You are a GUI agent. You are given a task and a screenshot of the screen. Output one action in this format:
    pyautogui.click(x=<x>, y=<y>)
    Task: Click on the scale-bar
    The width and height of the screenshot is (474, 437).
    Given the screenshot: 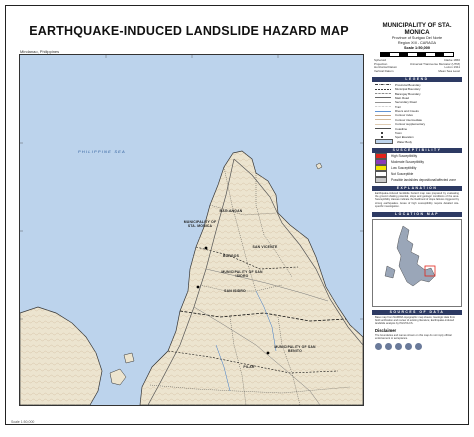 What is the action you would take?
    pyautogui.click(x=417, y=55)
    